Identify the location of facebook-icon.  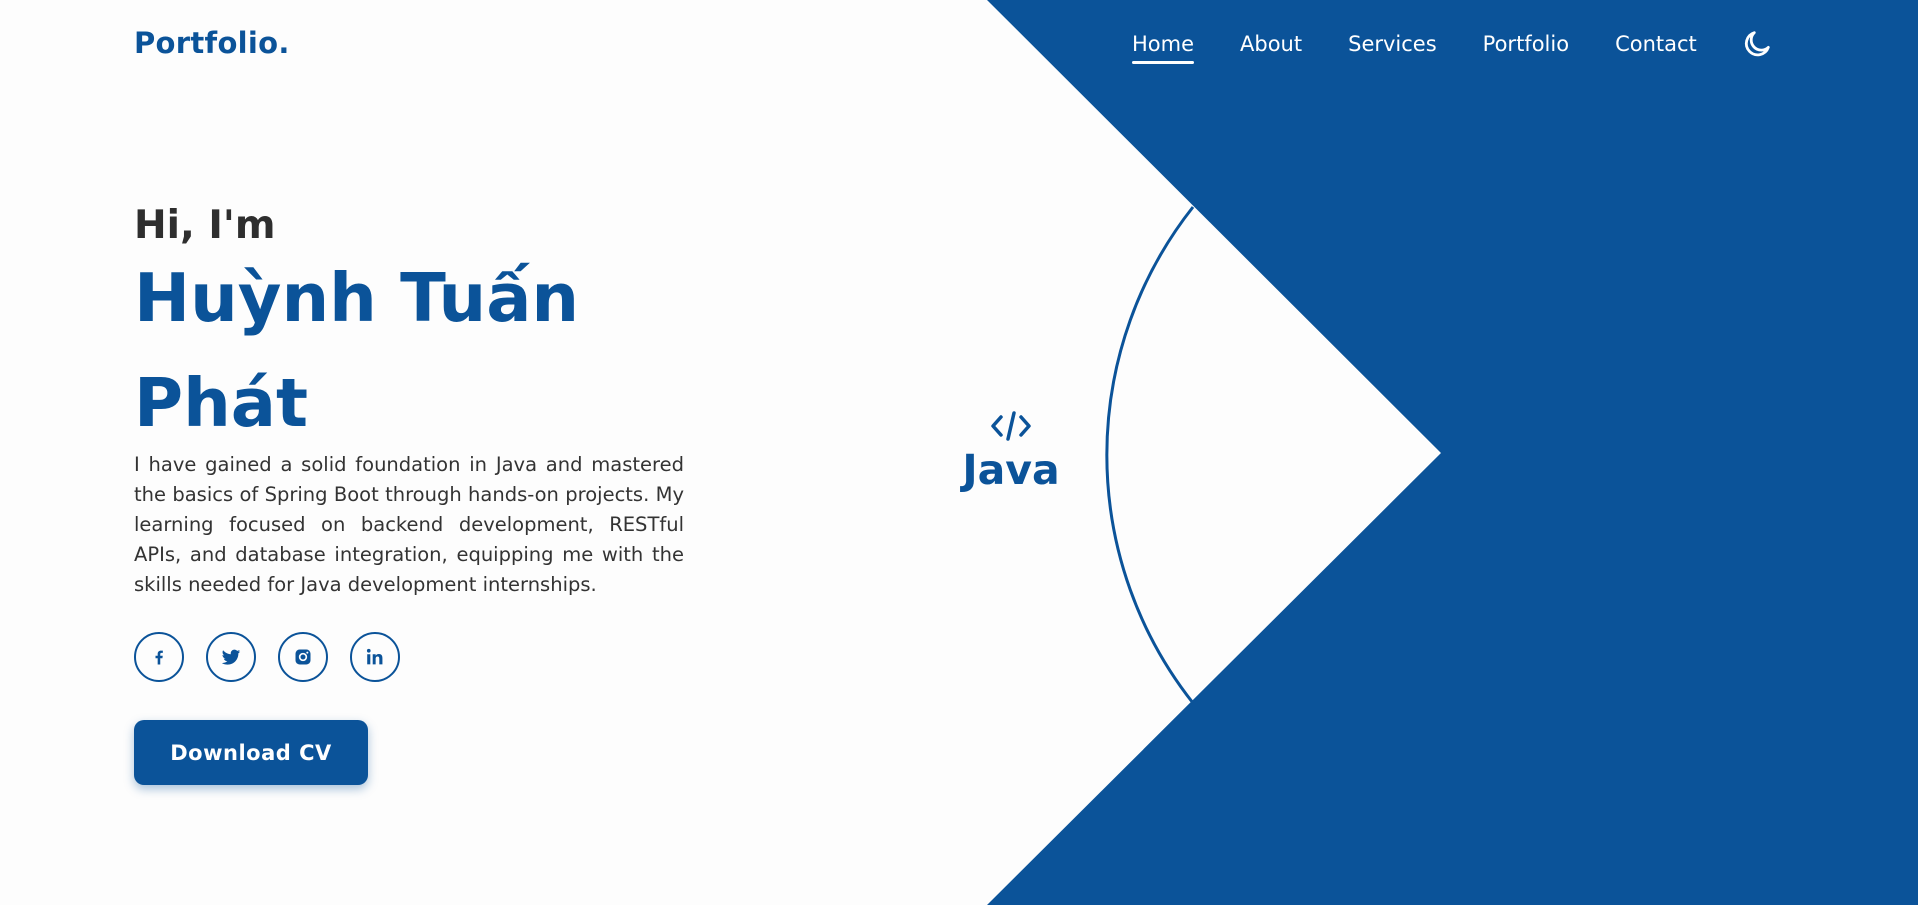
(159, 657).